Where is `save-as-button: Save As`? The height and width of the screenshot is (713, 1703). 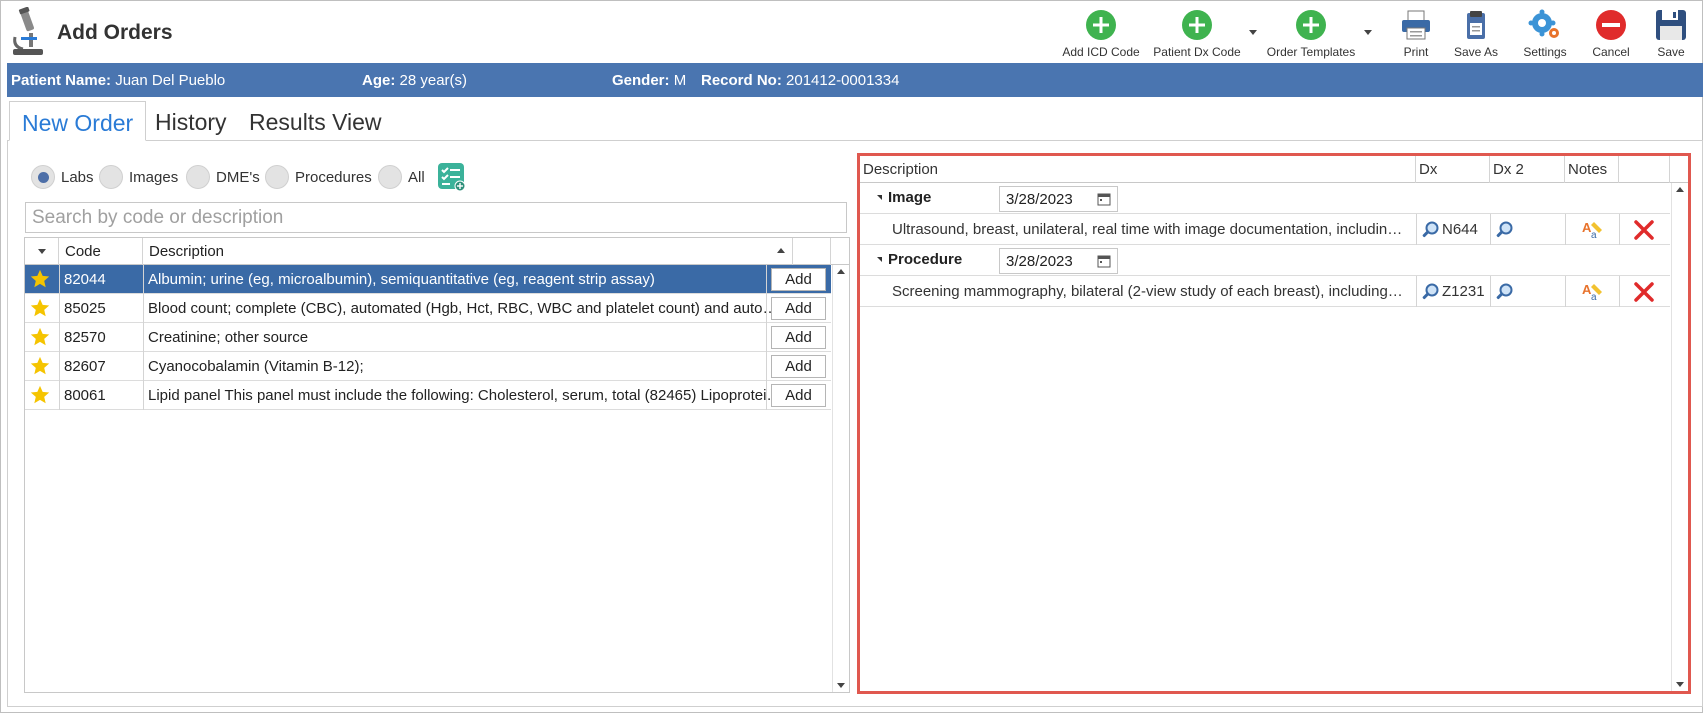
save-as-button: Save As is located at coordinates (1476, 34).